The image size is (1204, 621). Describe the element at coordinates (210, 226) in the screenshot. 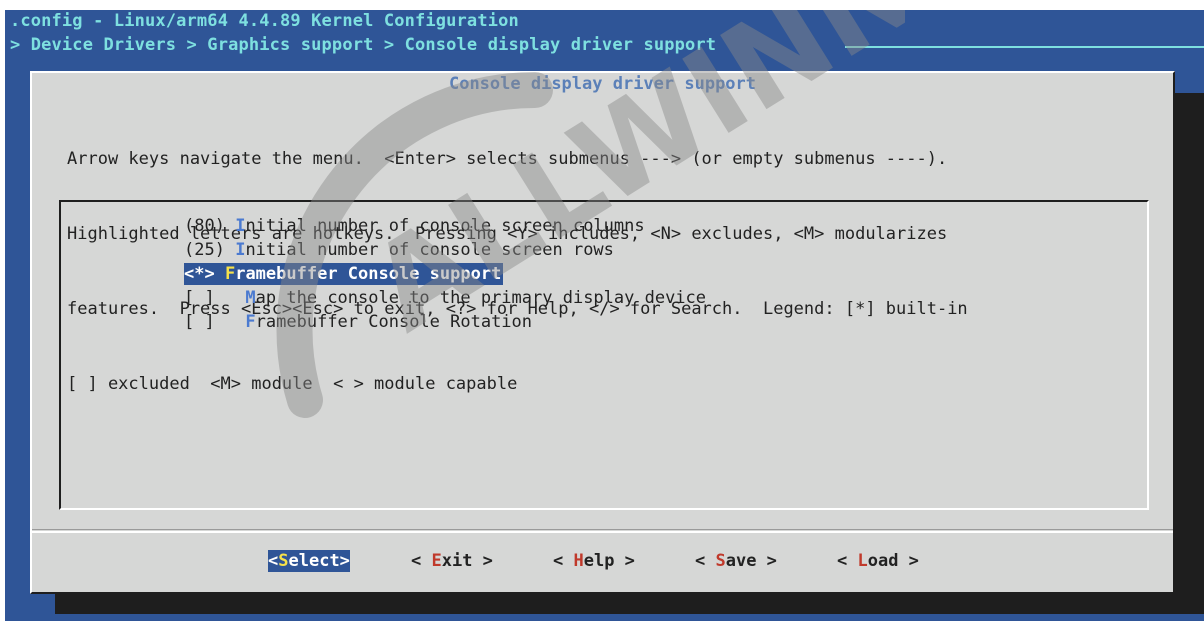

I see `menu-item-prefix: (80)` at that location.